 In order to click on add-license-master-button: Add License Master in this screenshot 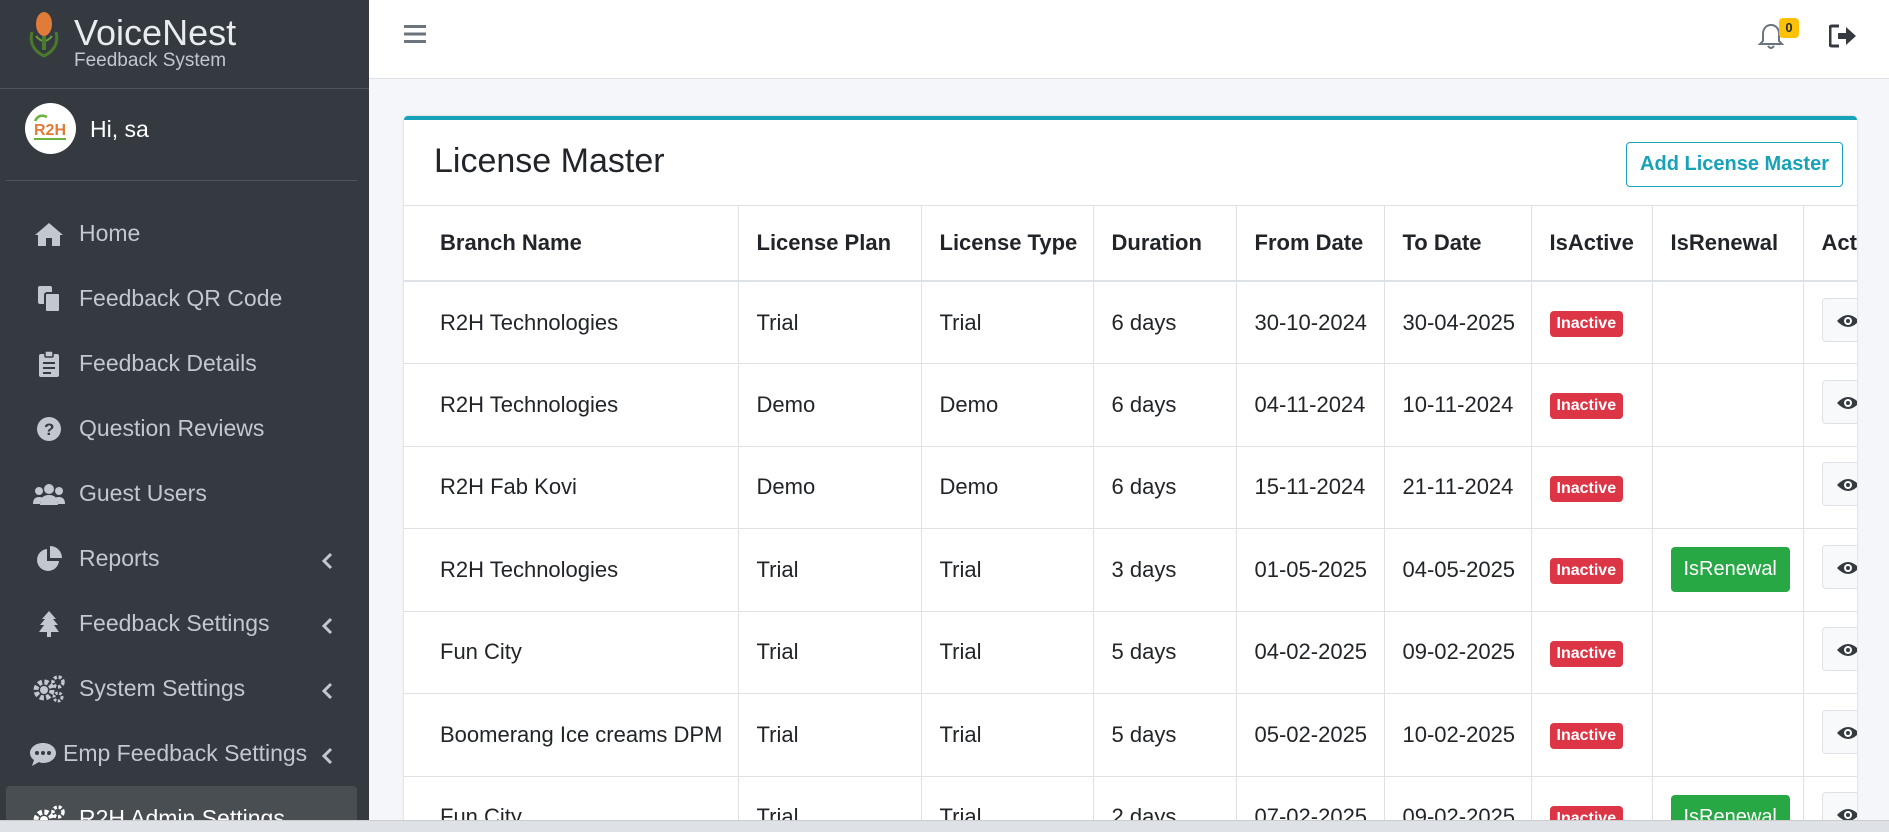, I will do `click(1734, 164)`.